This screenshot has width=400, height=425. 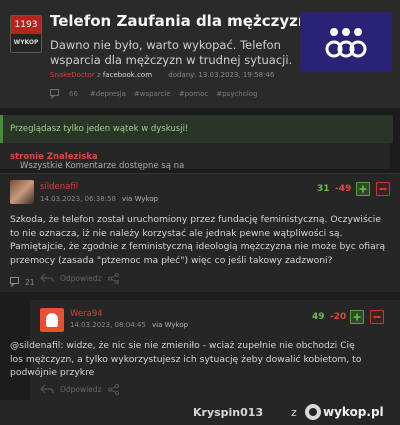 I want to click on all-comments-prefix: Wszystkie Komentarze dostępne są na, so click(x=102, y=166).